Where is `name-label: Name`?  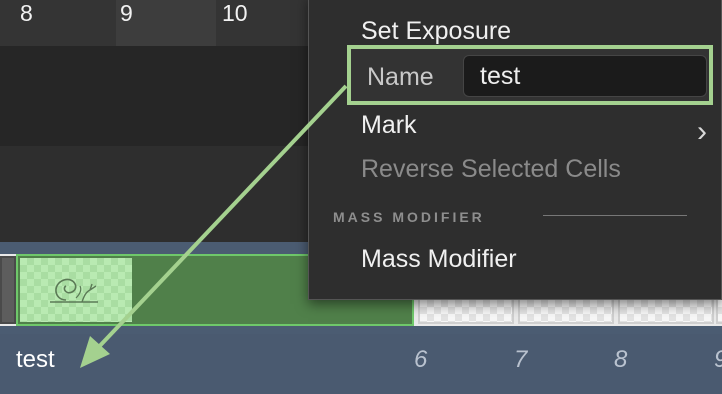 name-label: Name is located at coordinates (400, 77).